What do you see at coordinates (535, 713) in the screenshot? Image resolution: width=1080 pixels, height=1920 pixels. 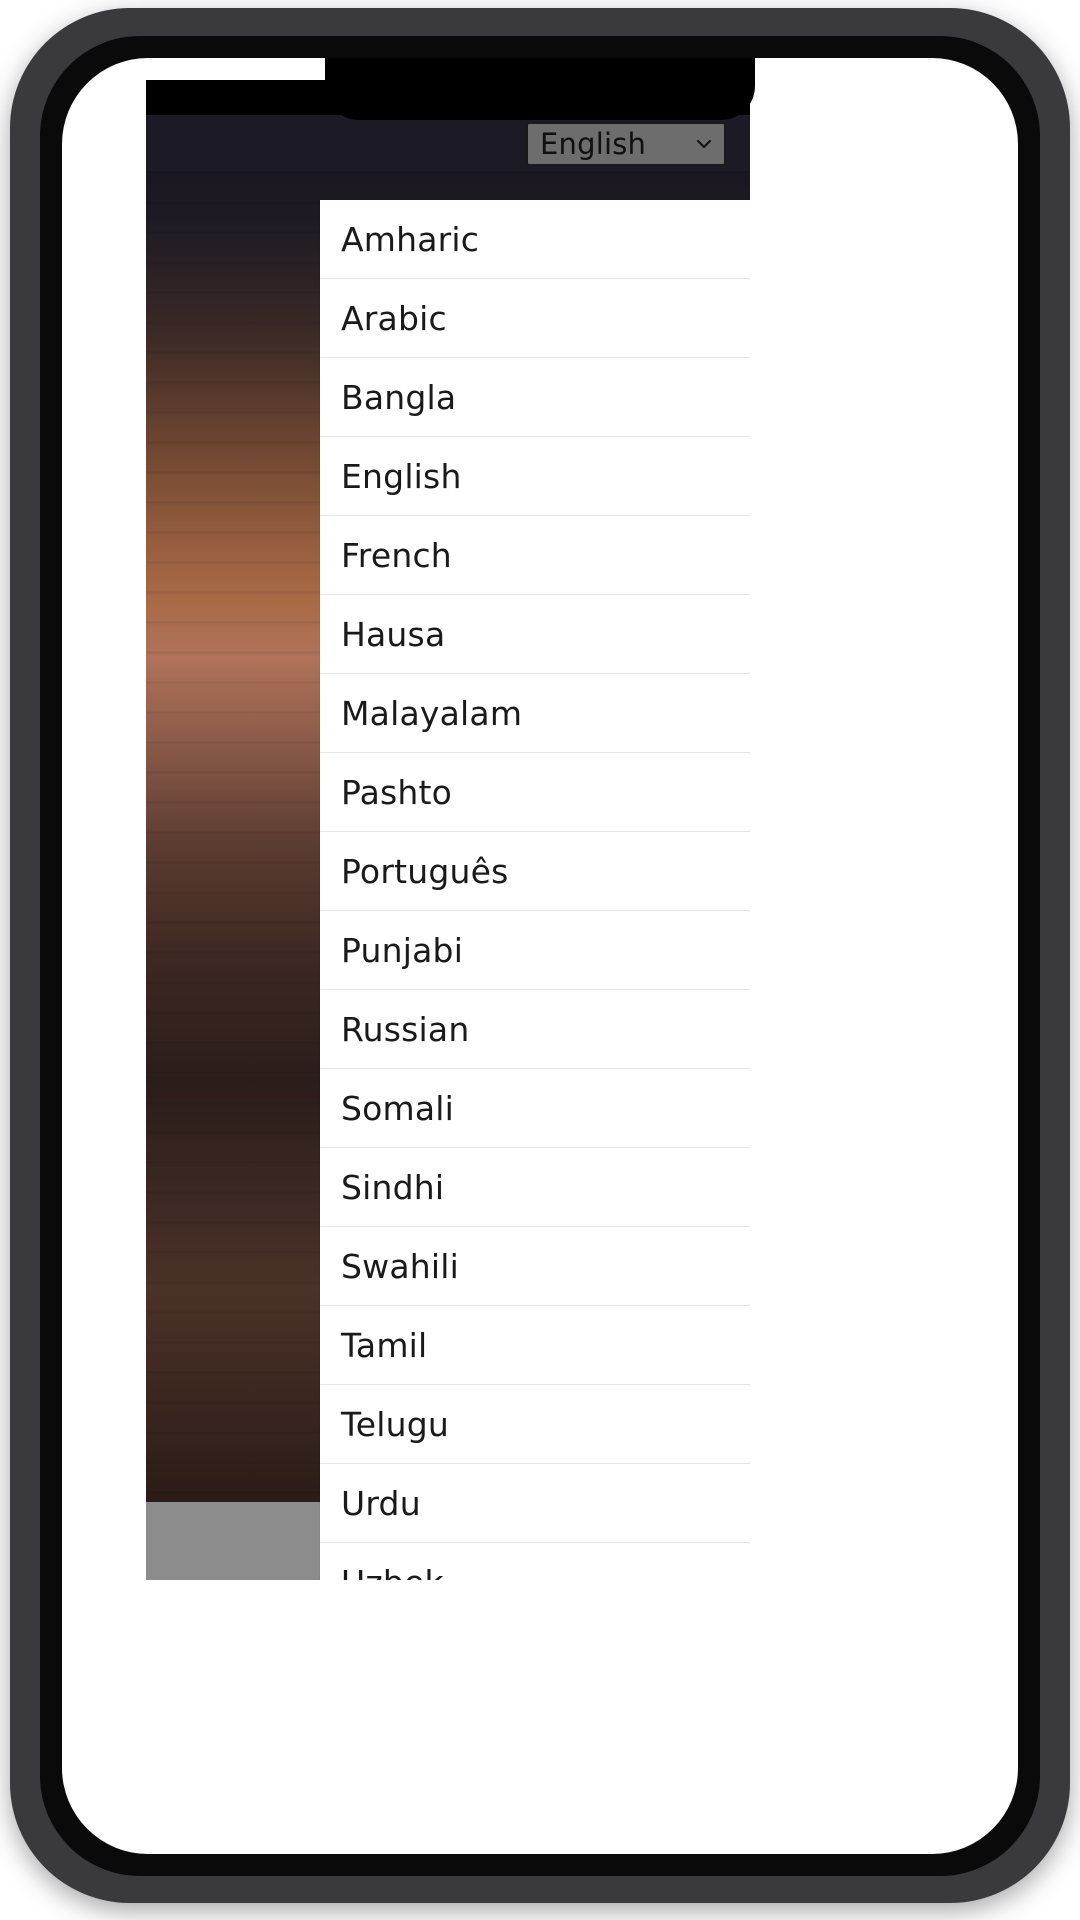 I see `language-option-row: Malayalam` at bounding box center [535, 713].